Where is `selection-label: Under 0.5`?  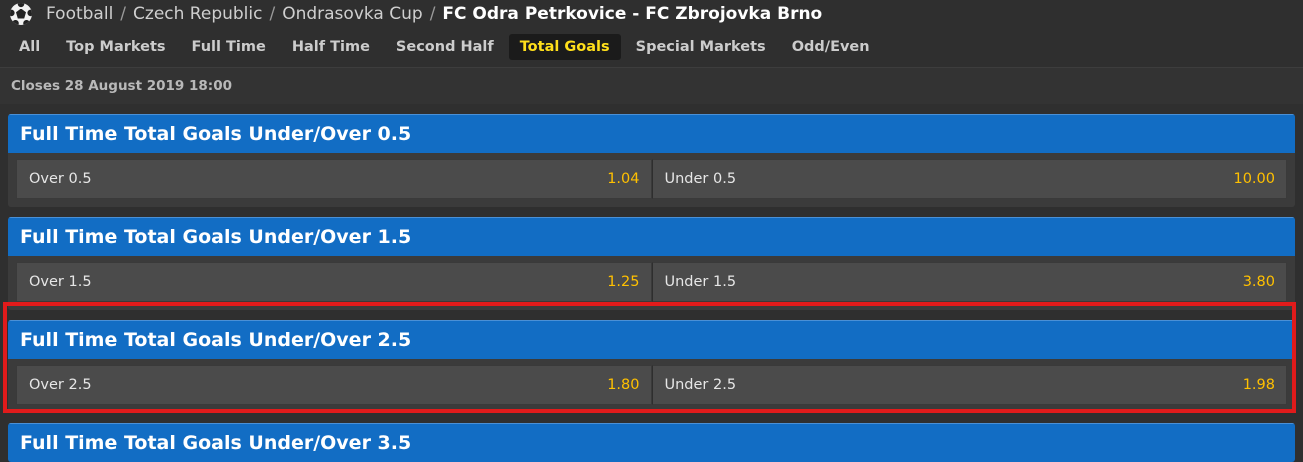
selection-label: Under 0.5 is located at coordinates (700, 179).